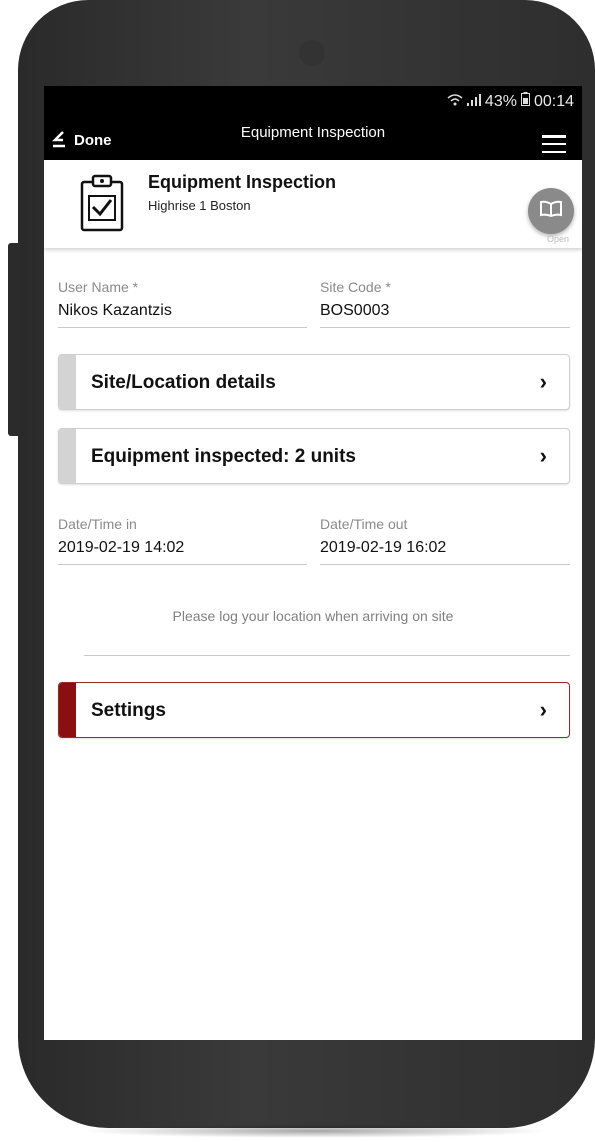 The height and width of the screenshot is (1142, 595). I want to click on battery-percent: 43%, so click(500, 101).